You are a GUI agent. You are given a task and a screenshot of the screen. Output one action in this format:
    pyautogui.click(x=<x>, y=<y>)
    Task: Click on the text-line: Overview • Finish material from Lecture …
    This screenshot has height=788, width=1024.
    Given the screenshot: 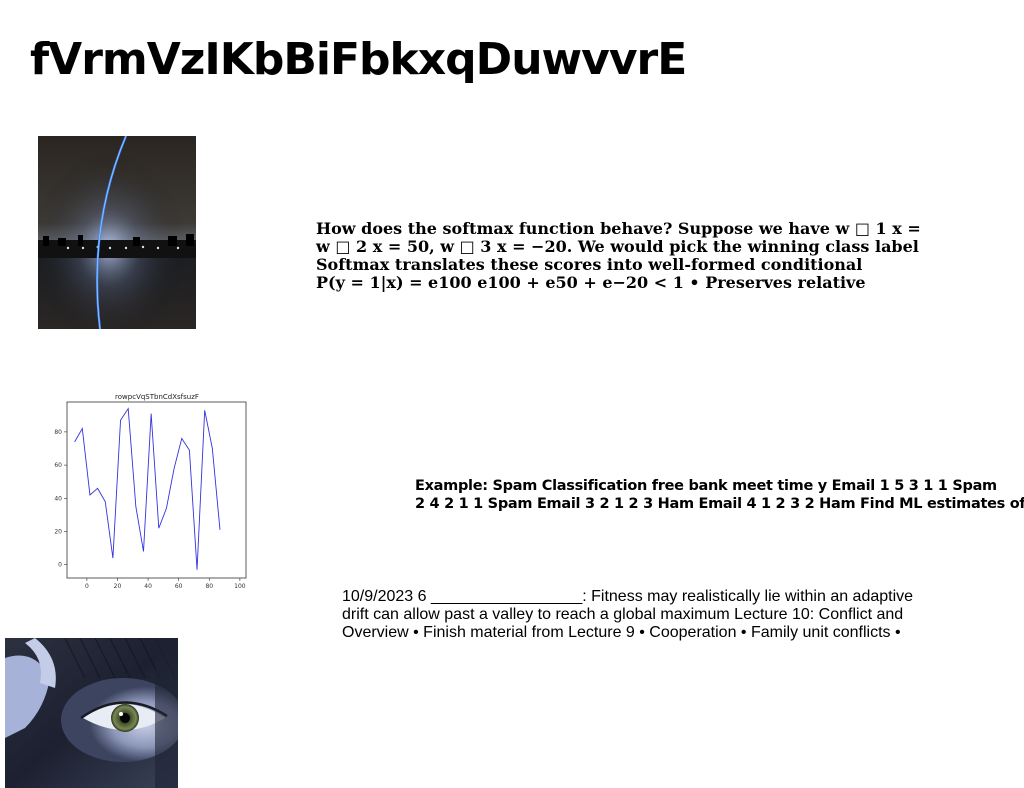 What is the action you would take?
    pyautogui.click(x=621, y=632)
    